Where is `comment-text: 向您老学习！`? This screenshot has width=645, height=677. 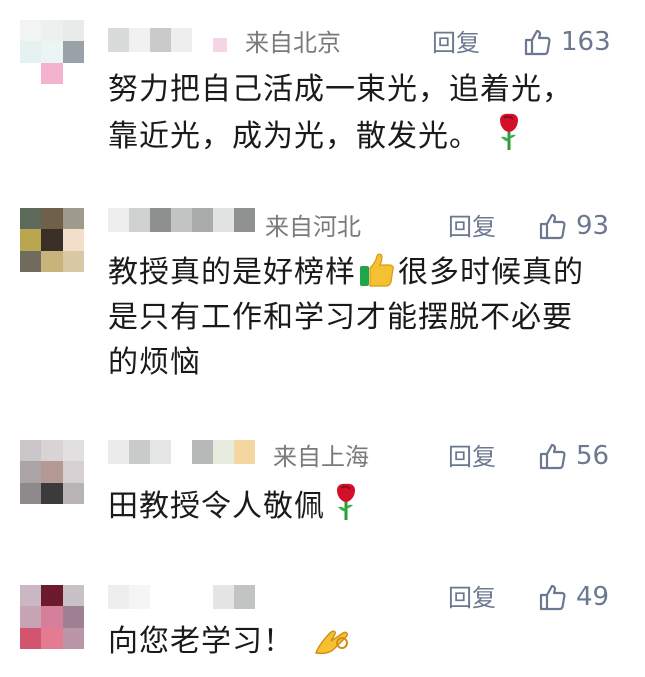 comment-text: 向您老学习！ is located at coordinates (230, 641).